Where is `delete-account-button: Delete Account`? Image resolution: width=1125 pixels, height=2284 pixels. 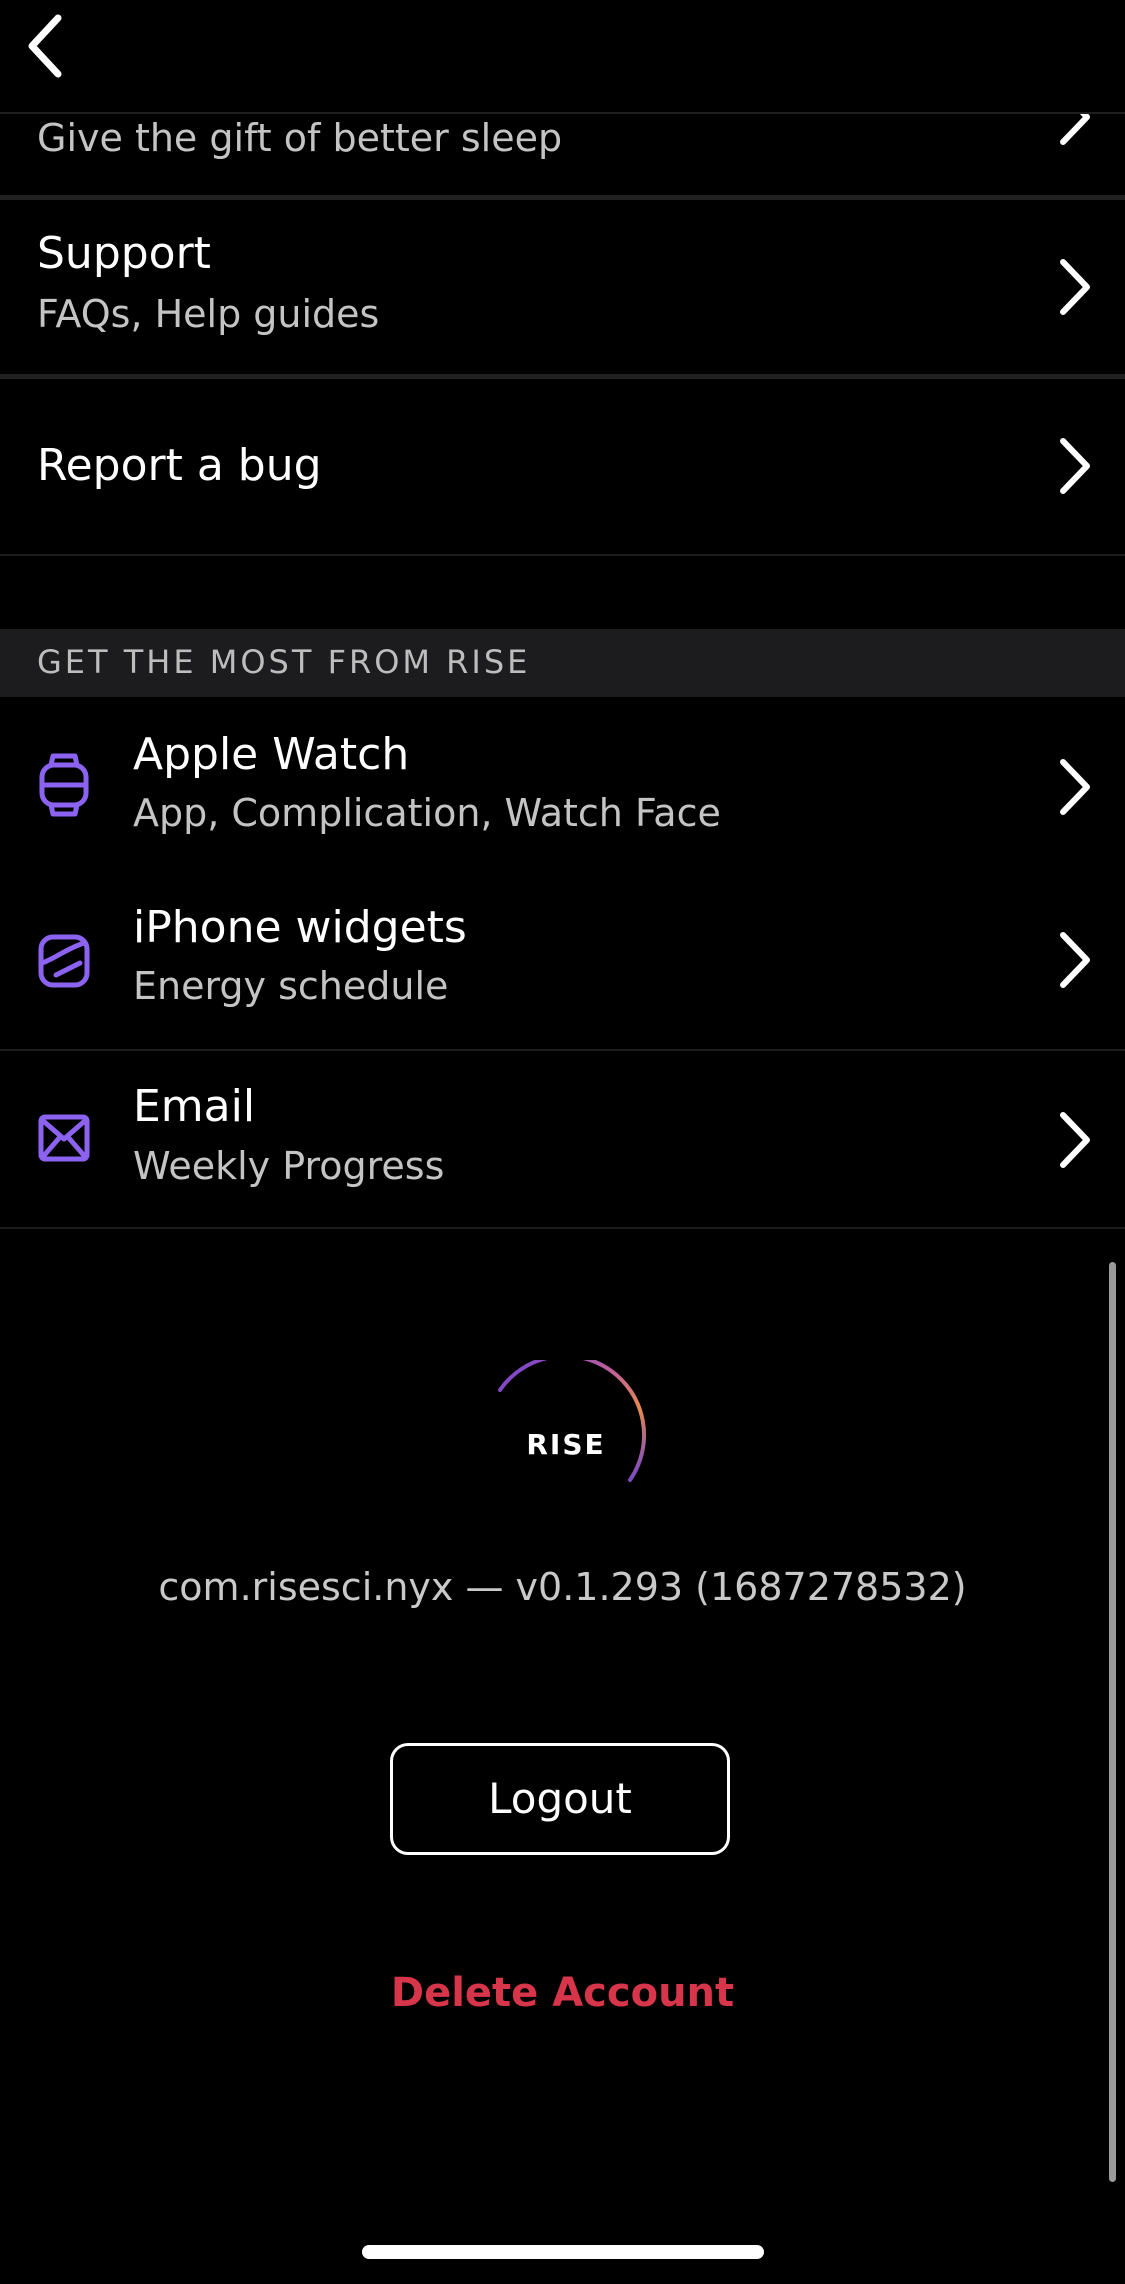 delete-account-button: Delete Account is located at coordinates (562, 1993).